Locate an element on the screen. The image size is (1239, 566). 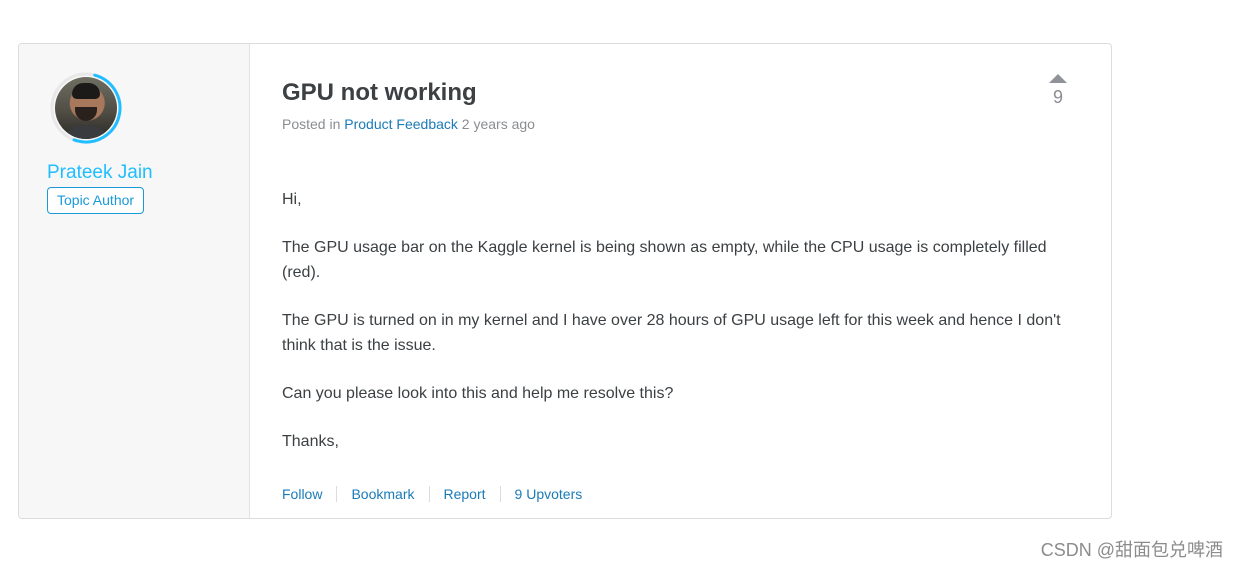
post-paragraph: Hi, is located at coordinates (292, 199).